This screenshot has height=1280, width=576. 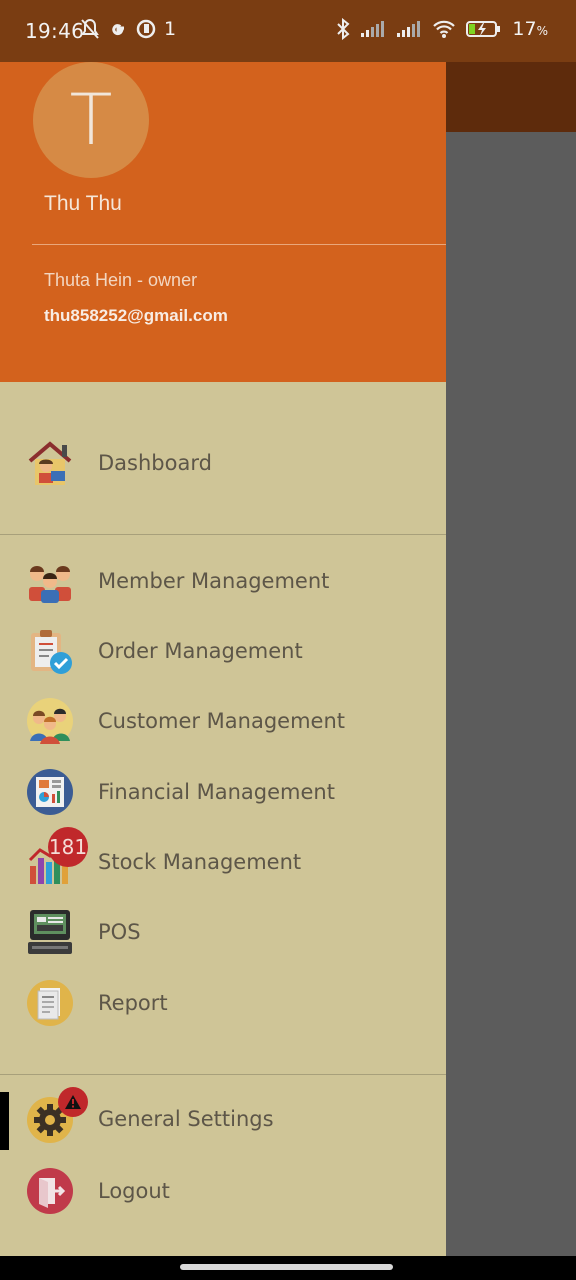 I want to click on stock-count-badge: 181, so click(x=68, y=847).